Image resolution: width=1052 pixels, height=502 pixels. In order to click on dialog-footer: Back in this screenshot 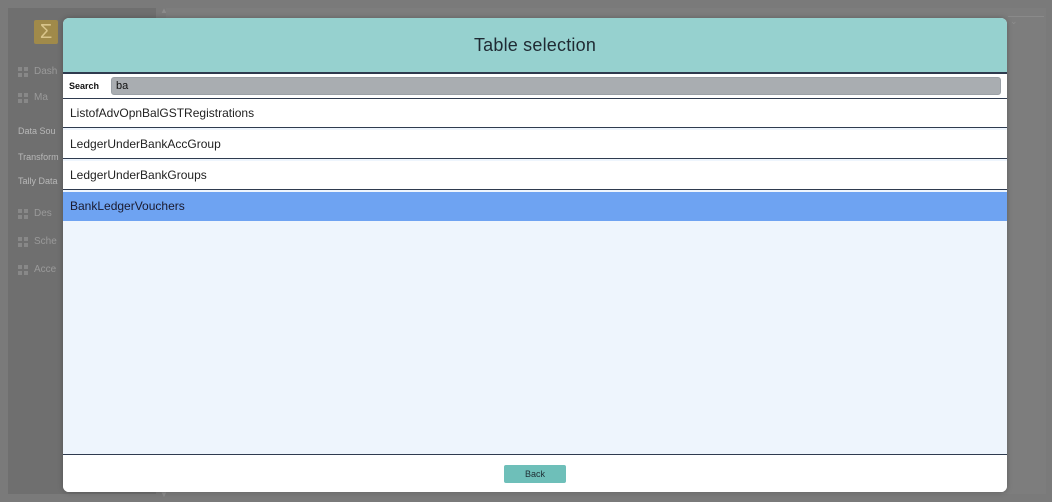, I will do `click(535, 473)`.